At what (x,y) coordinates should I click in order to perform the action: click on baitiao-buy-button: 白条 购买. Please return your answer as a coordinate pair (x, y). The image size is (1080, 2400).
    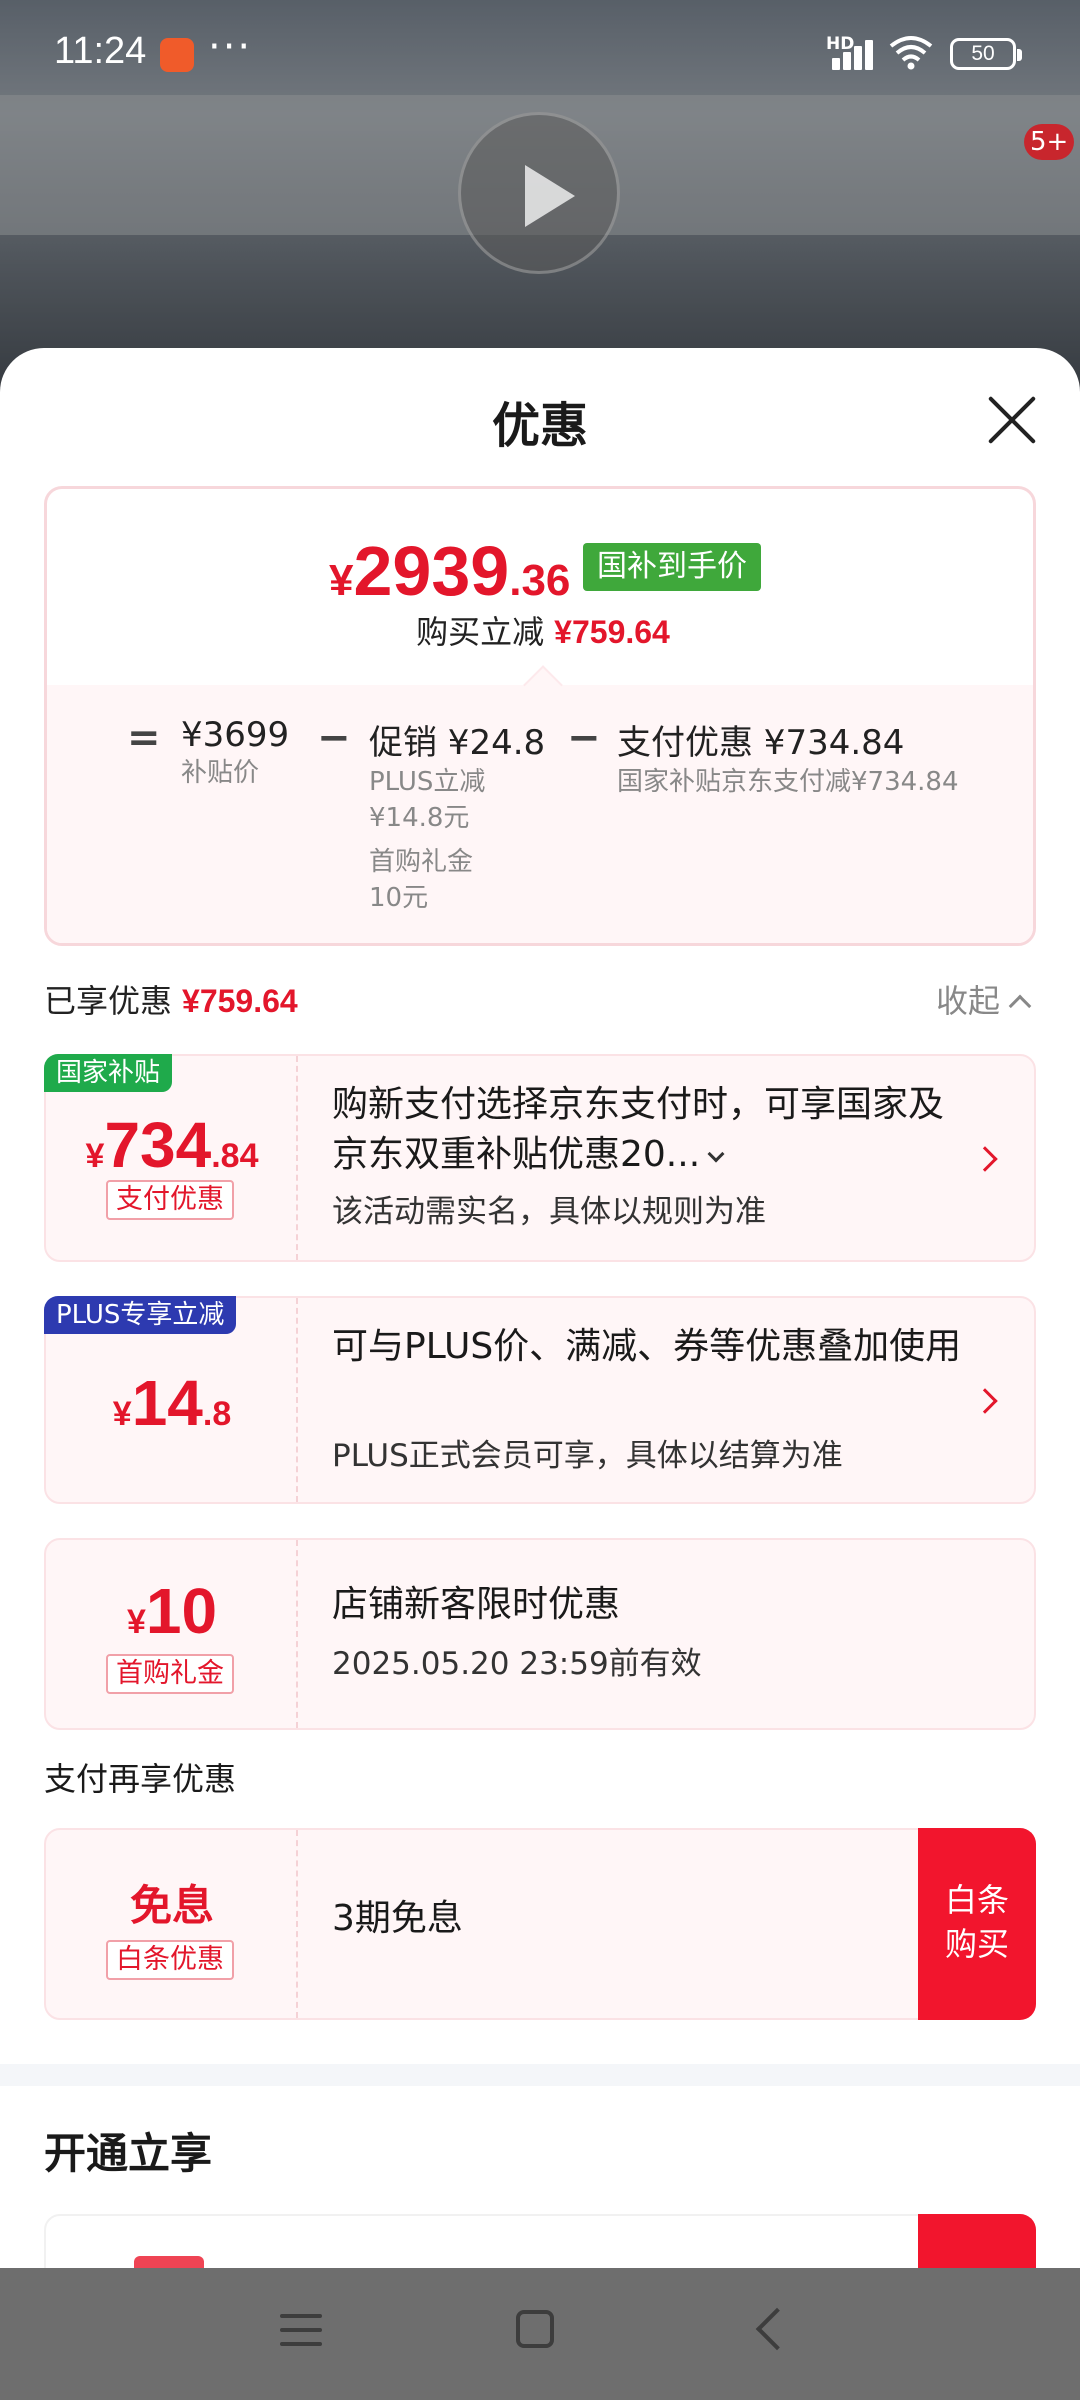
    Looking at the image, I should click on (977, 1924).